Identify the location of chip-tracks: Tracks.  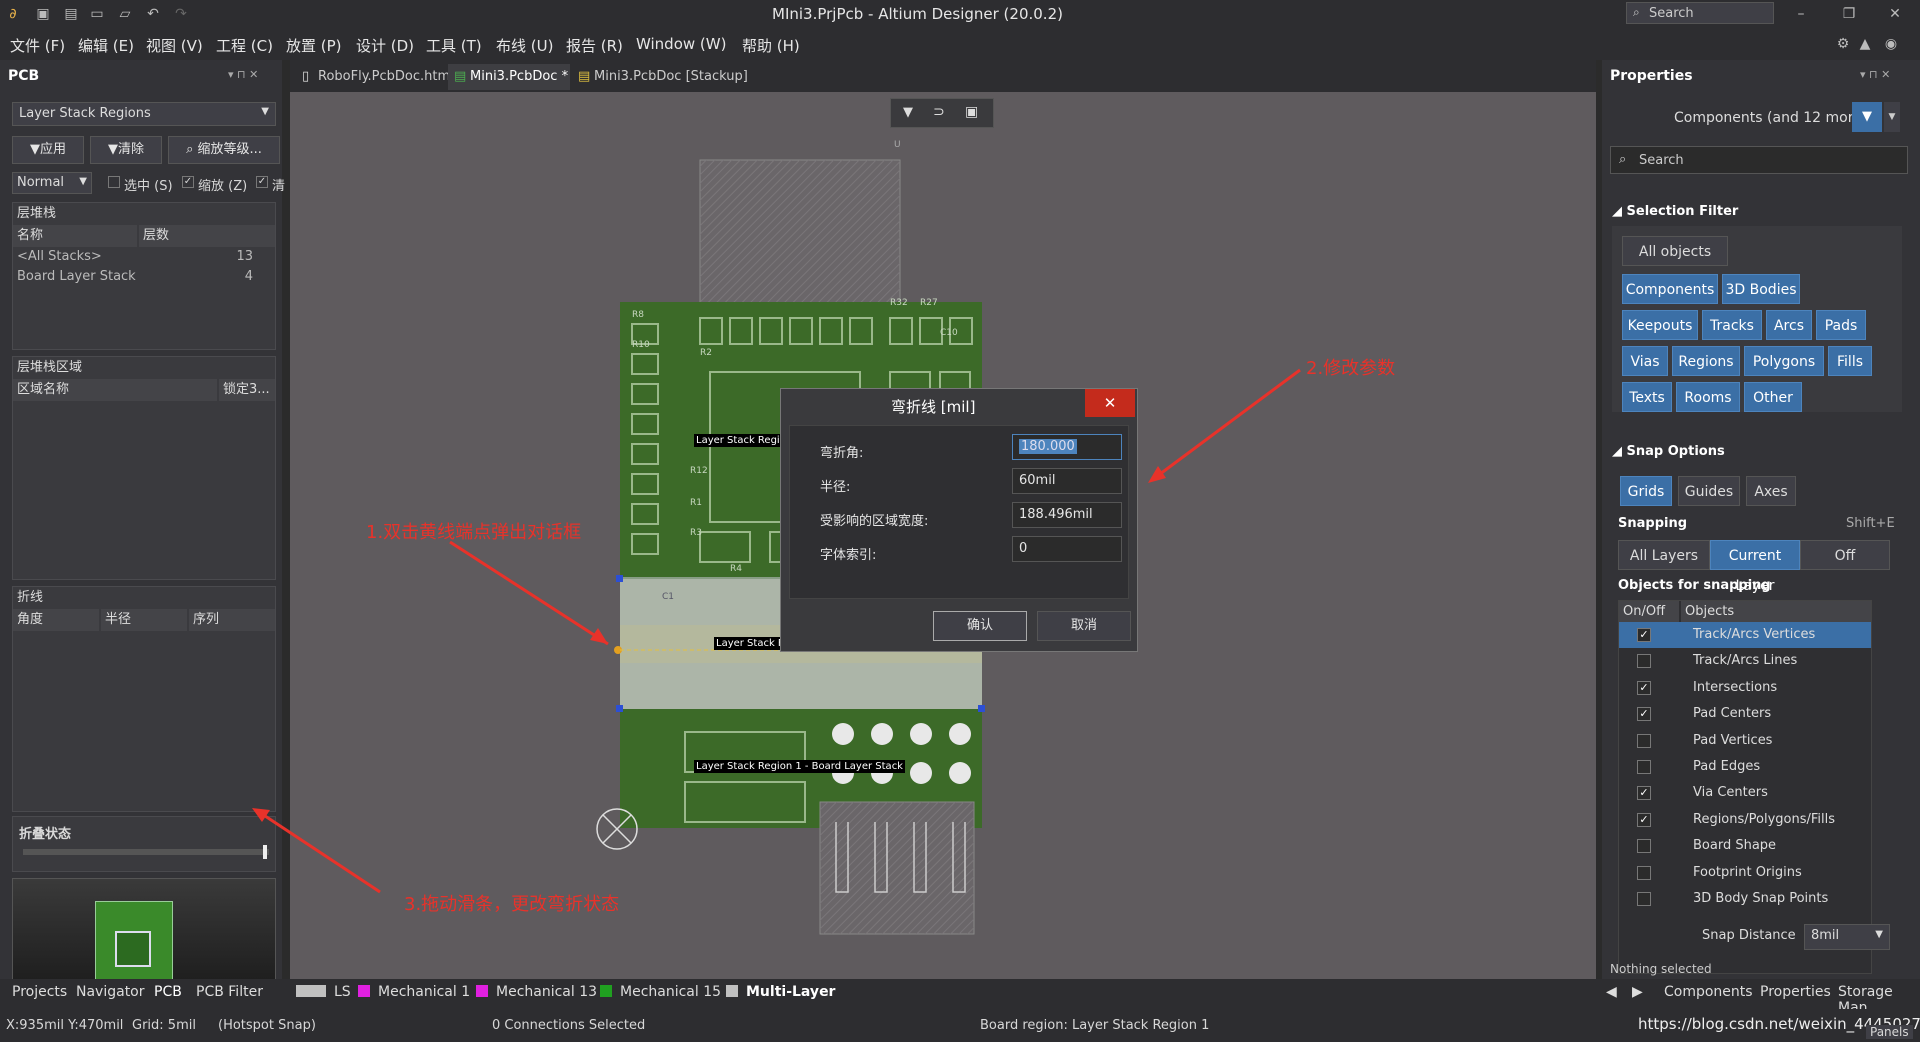
(1732, 325).